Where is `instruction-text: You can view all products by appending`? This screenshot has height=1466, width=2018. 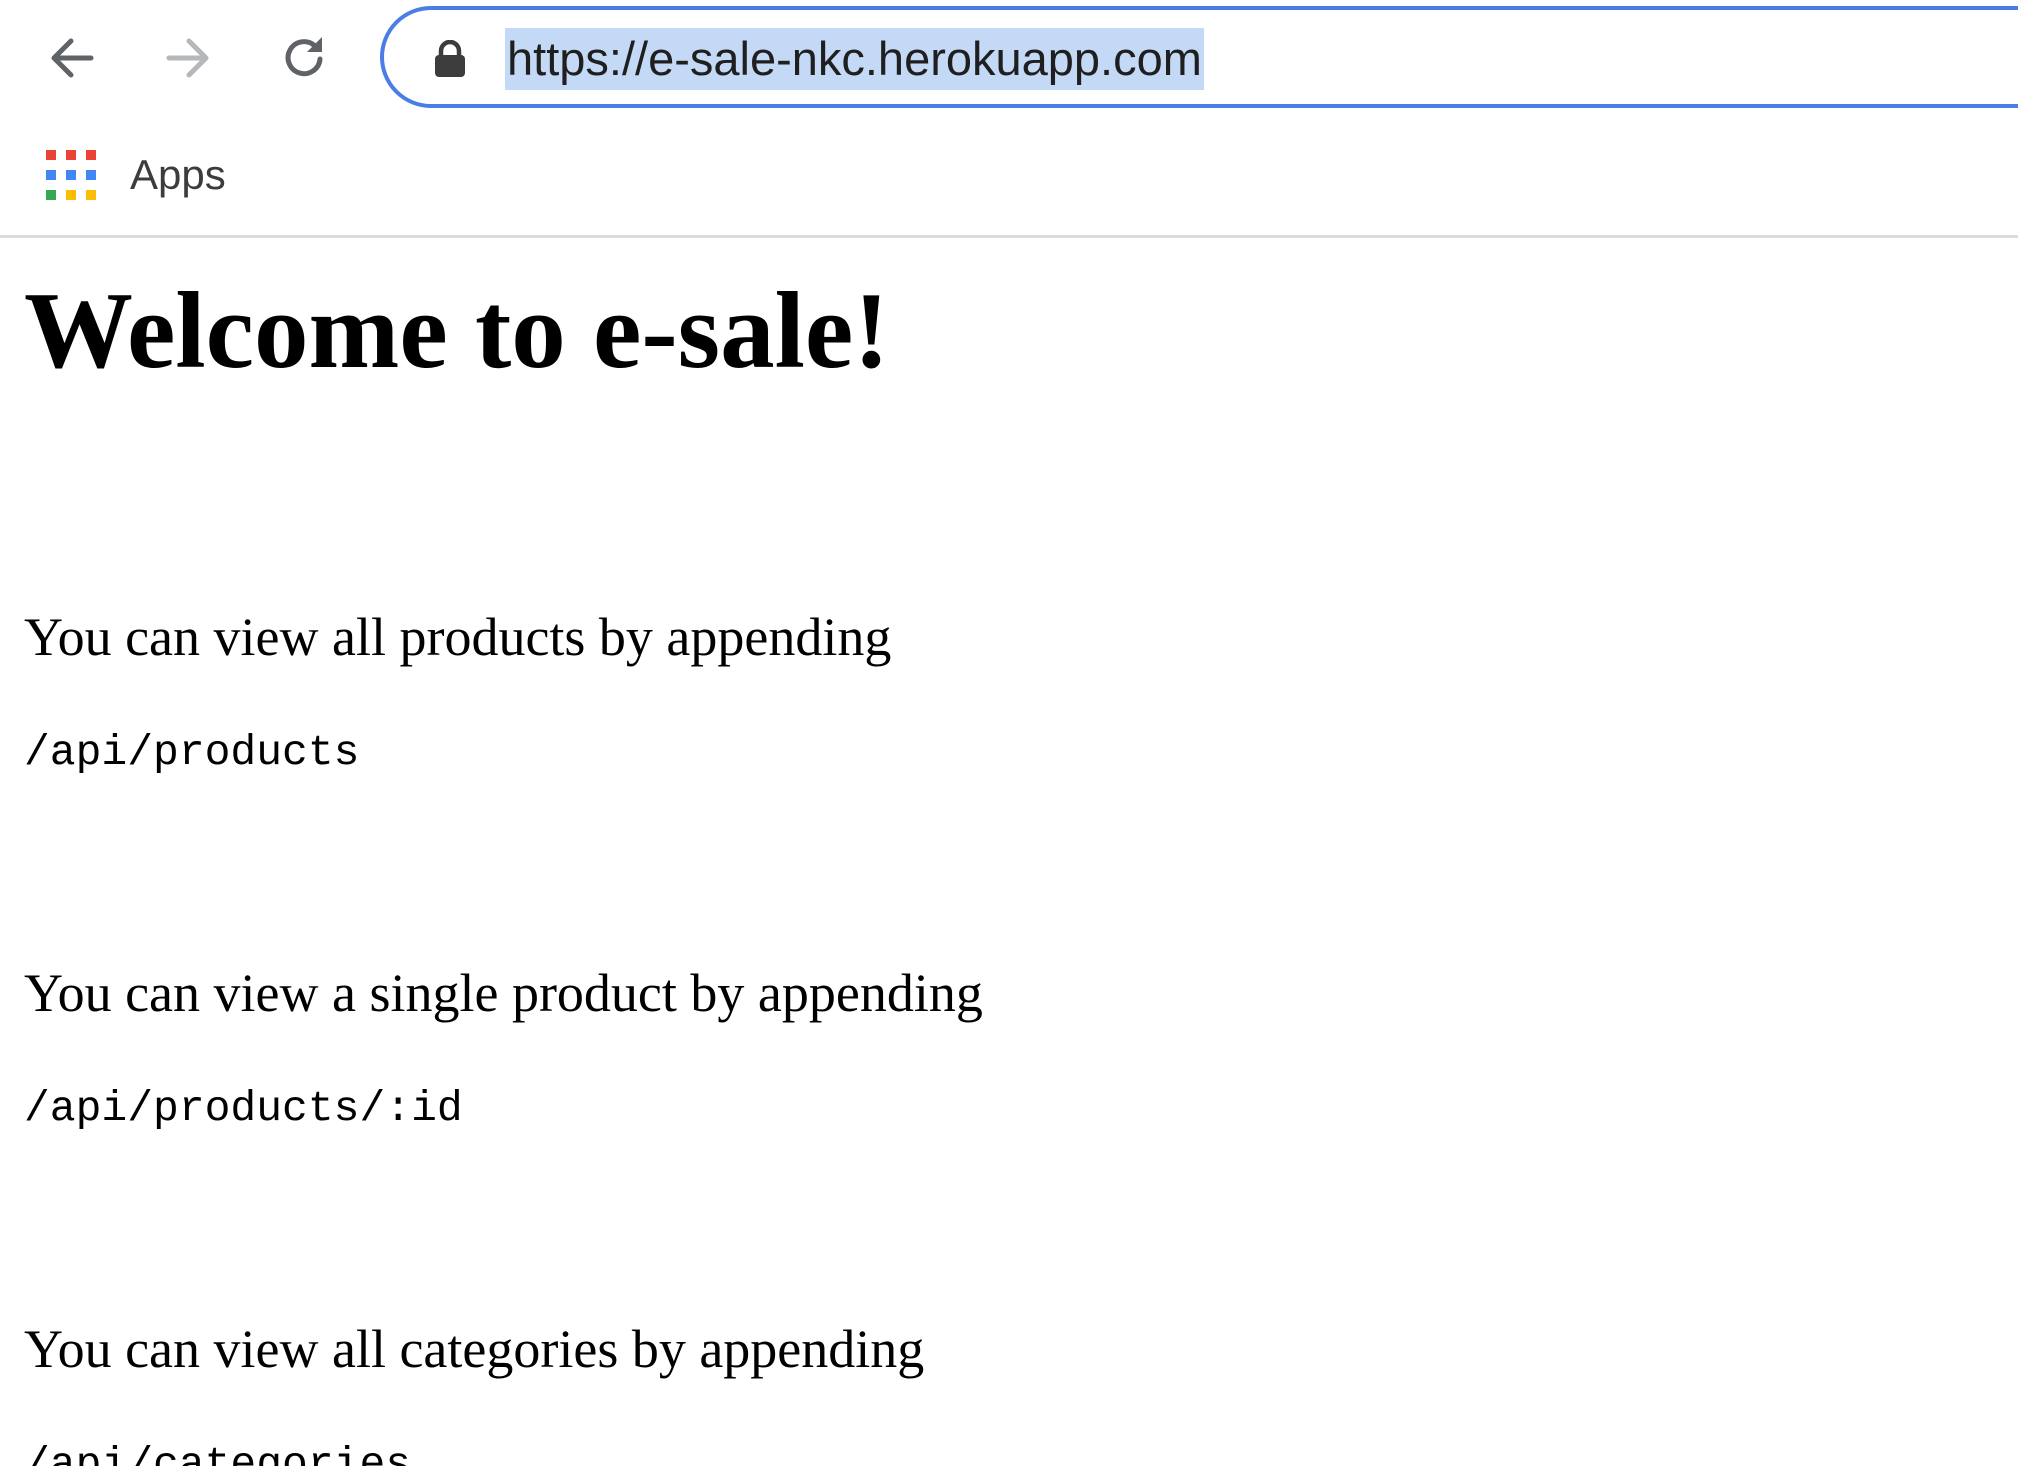 instruction-text: You can view all products by appending is located at coordinates (458, 637).